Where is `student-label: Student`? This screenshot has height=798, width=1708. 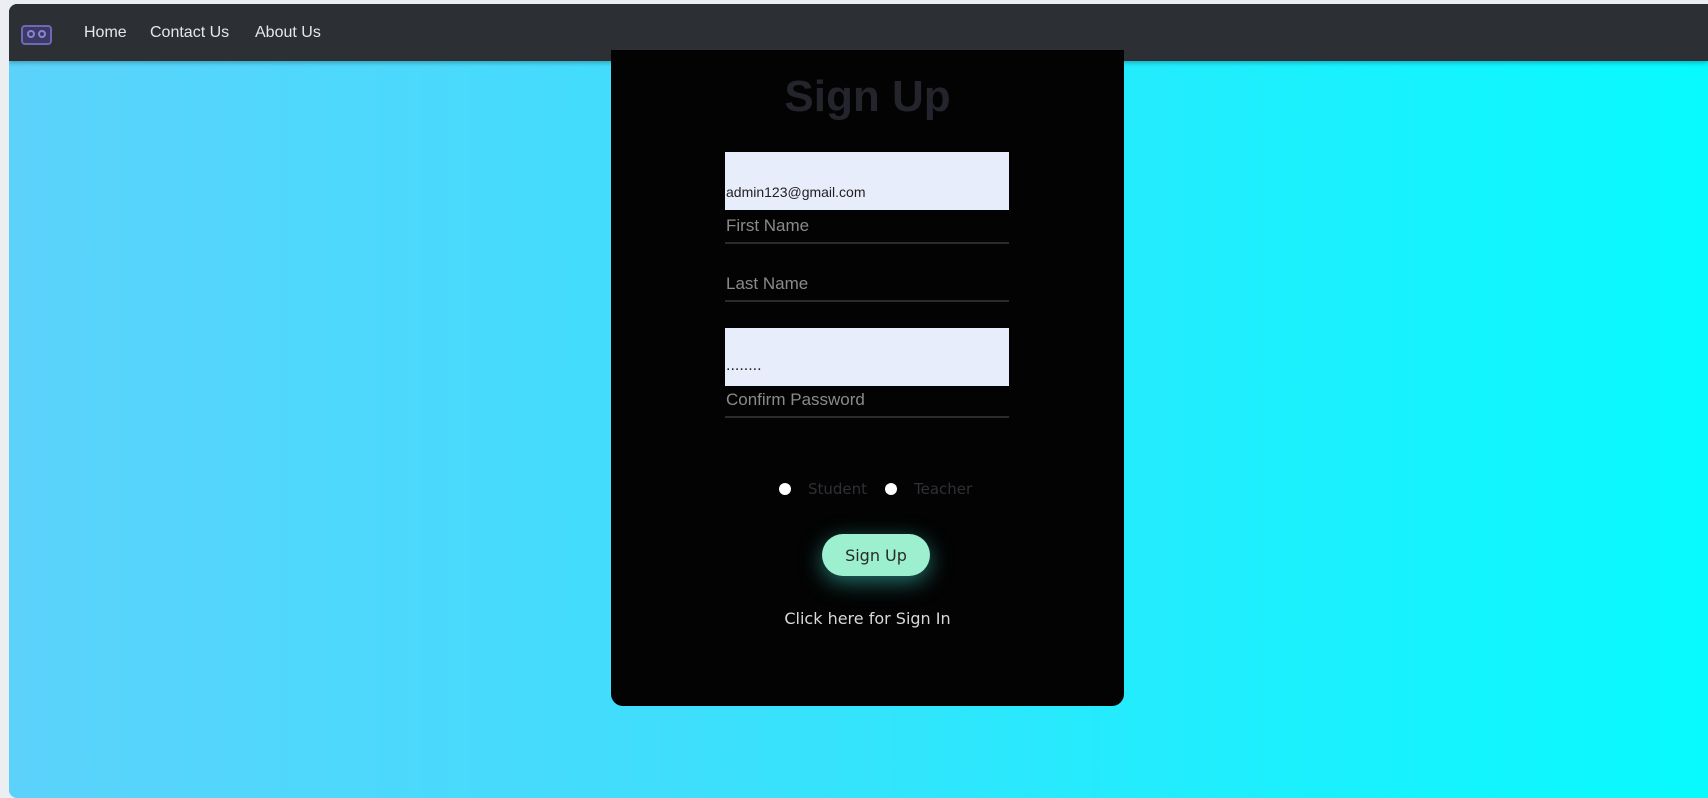 student-label: Student is located at coordinates (838, 489).